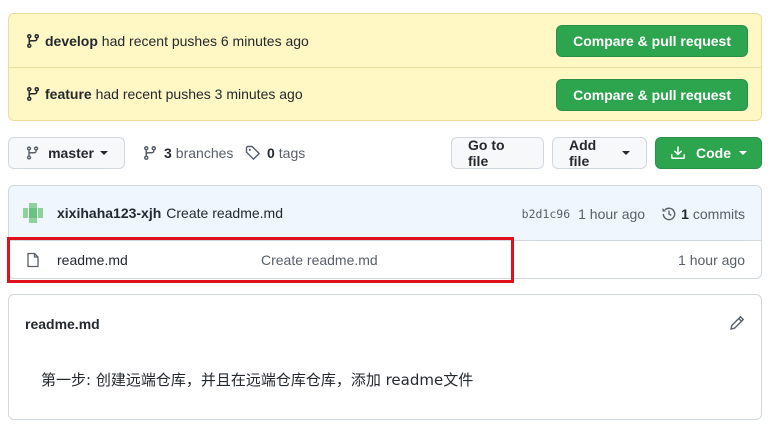  Describe the element at coordinates (257, 380) in the screenshot. I see `readme-content: 第一步: 创建远端仓库，并且在远端仓库仓库，添加 readme文件` at that location.